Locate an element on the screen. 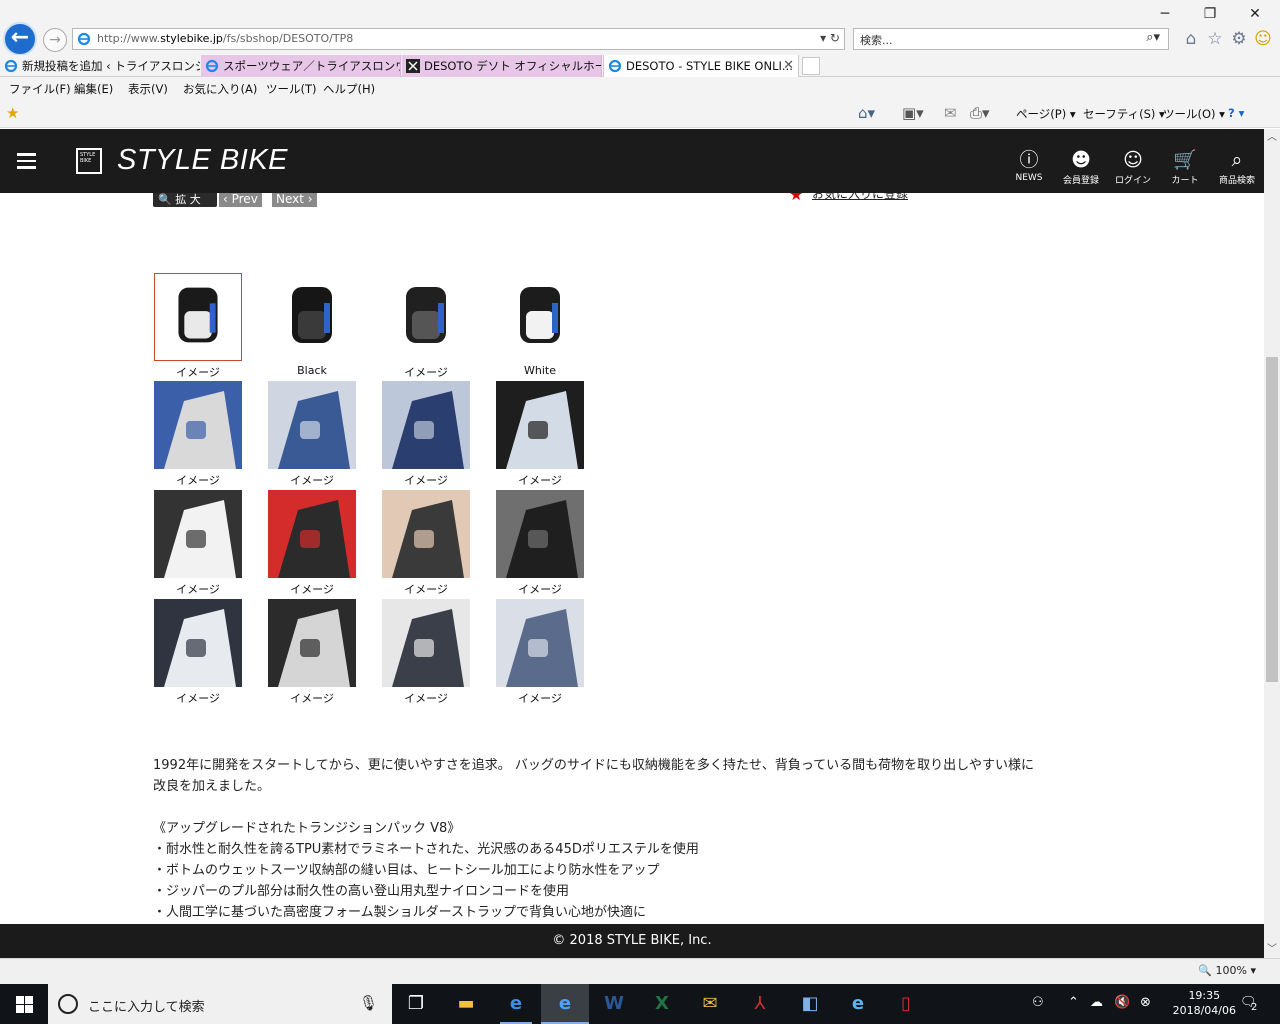 The image size is (1280, 1024). new-tab-button is located at coordinates (811, 66).